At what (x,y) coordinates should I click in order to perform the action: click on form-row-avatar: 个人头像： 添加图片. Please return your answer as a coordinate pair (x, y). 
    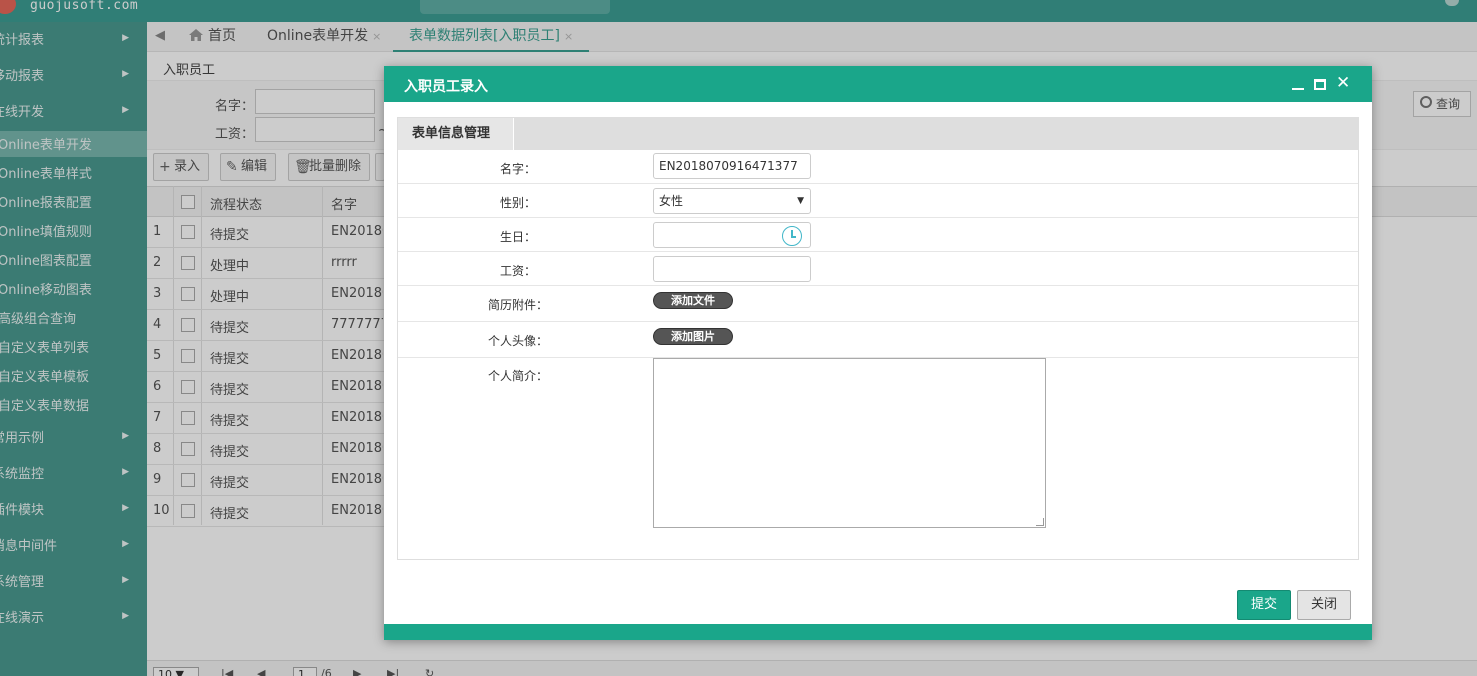
    Looking at the image, I should click on (878, 340).